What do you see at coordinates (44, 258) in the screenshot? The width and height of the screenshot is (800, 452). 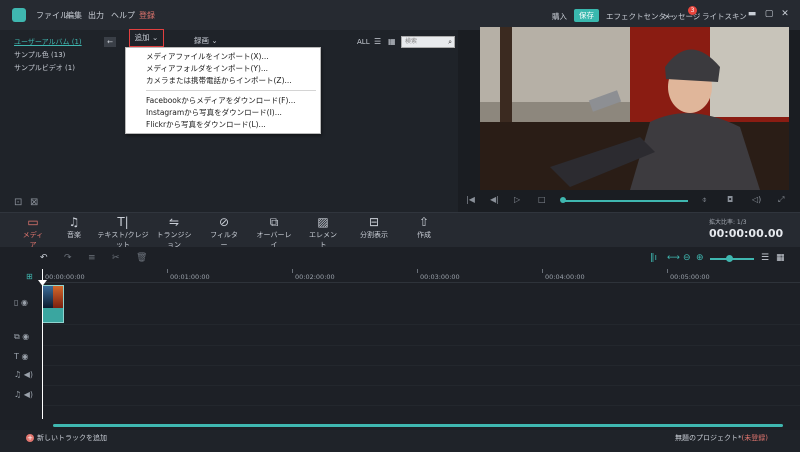 I see `undo-icon: ↶` at bounding box center [44, 258].